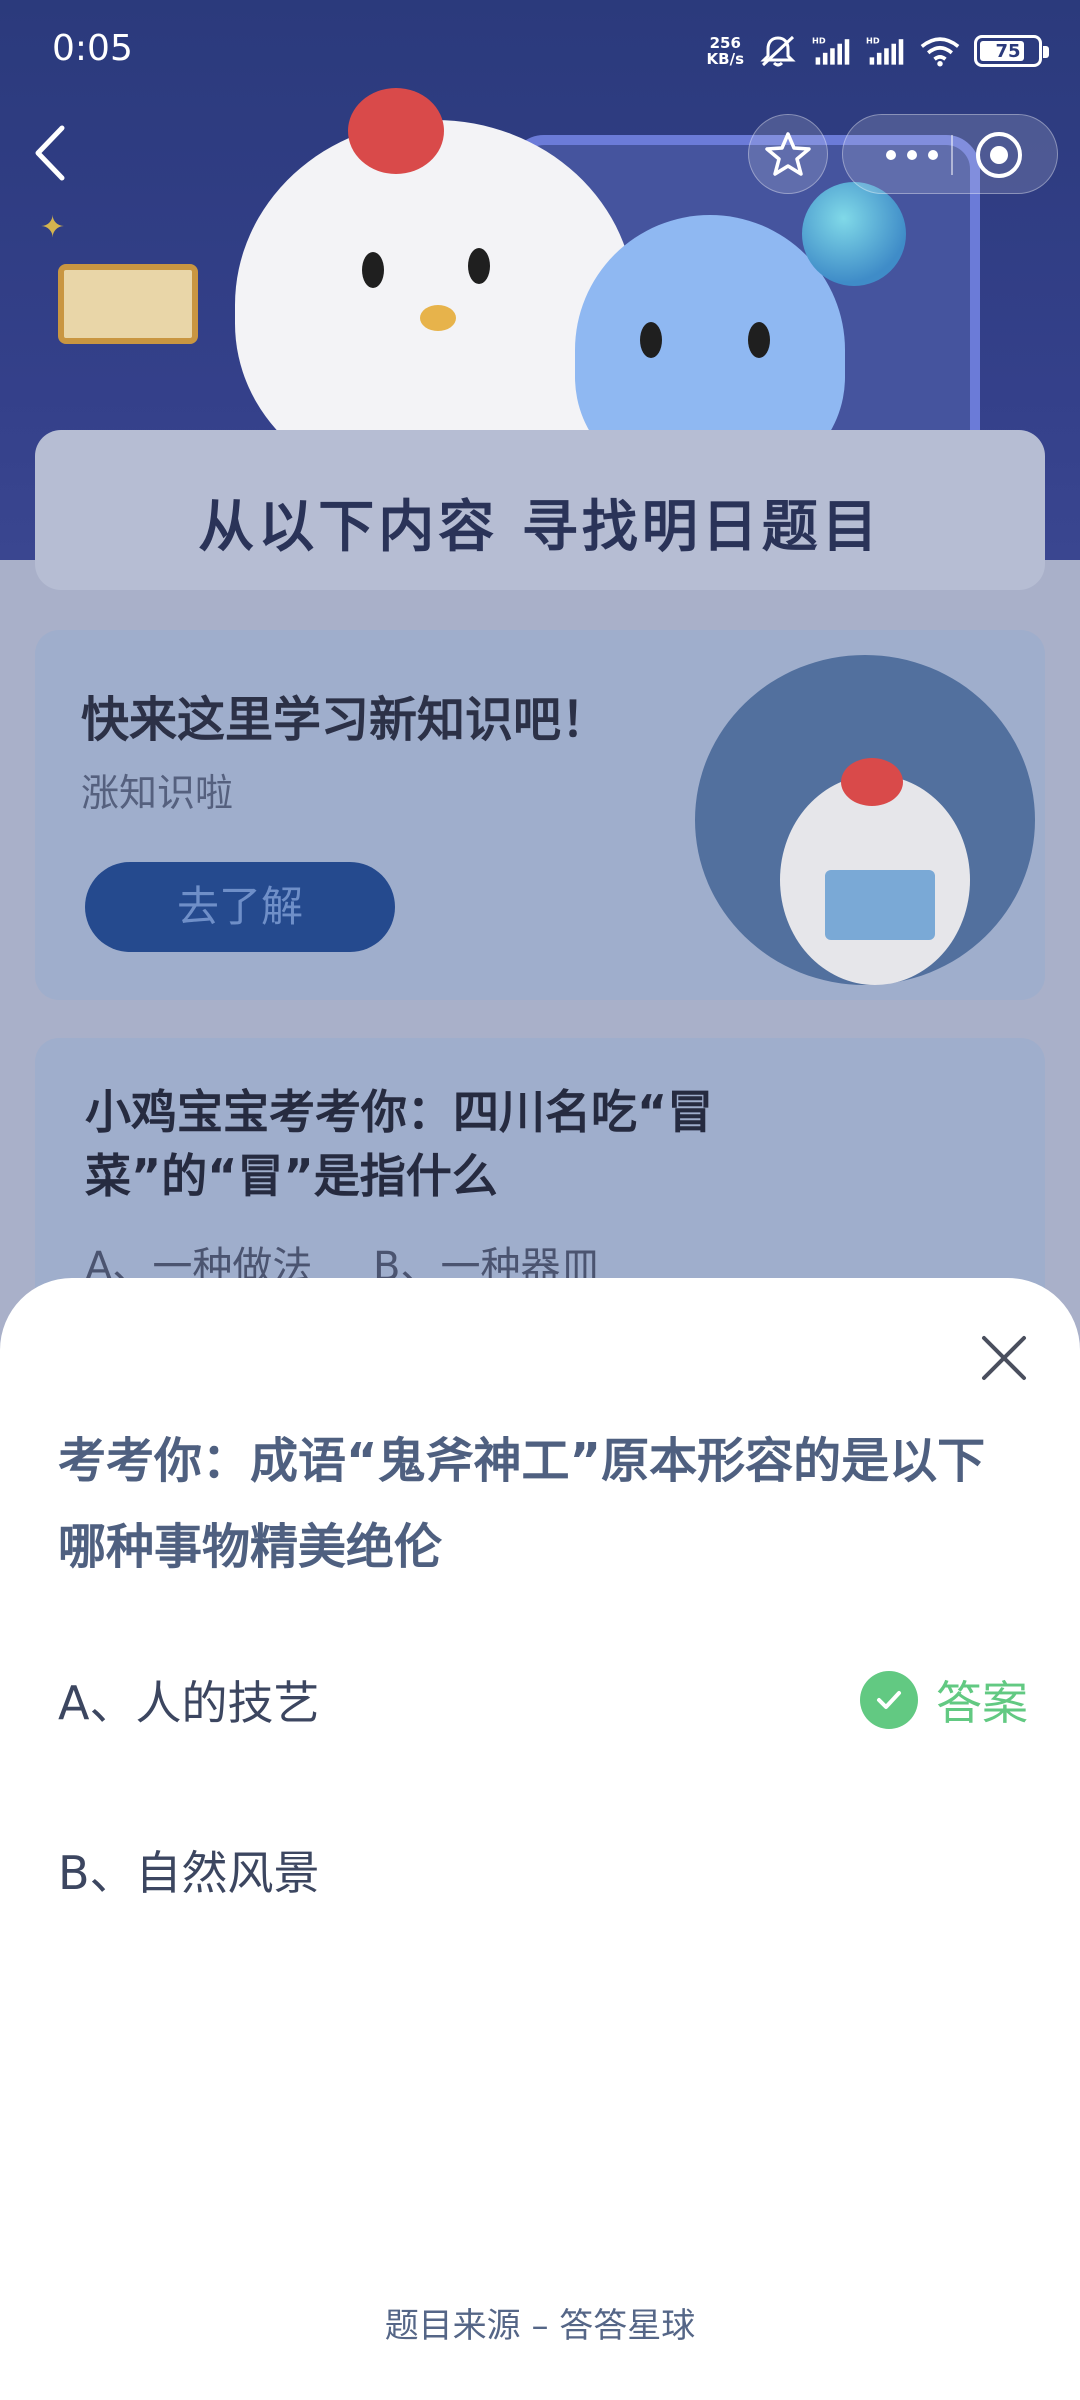 This screenshot has height=2400, width=1080. I want to click on promo-chick-comb, so click(872, 782).